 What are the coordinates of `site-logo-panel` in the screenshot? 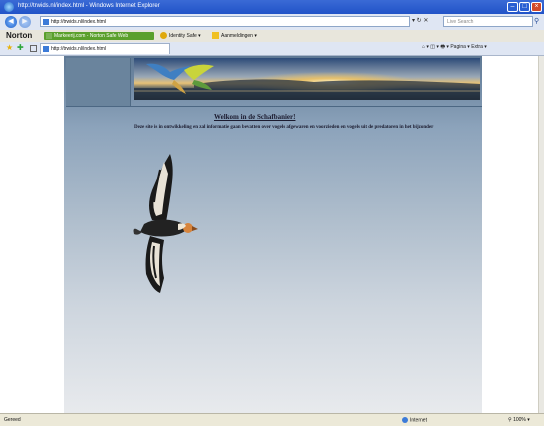 It's located at (98, 82).